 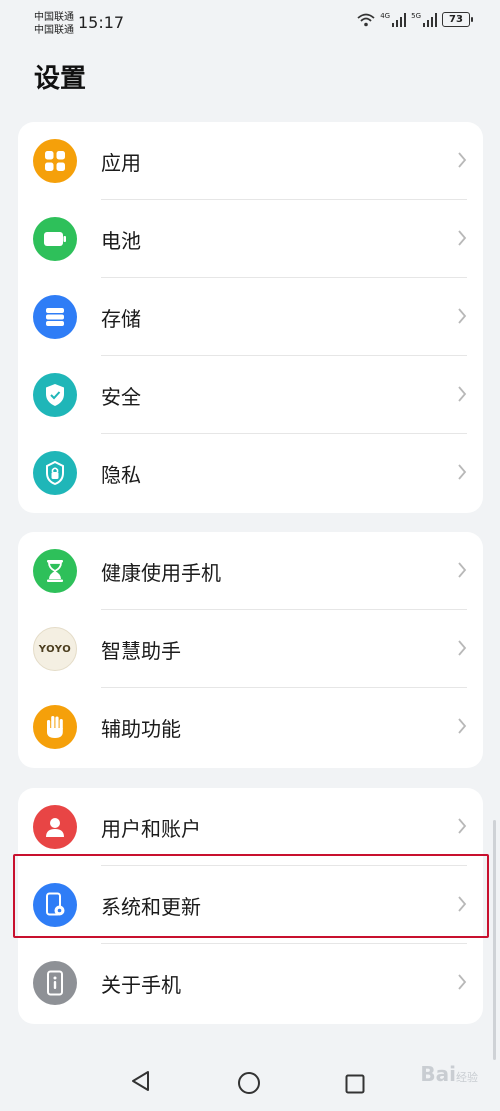 What do you see at coordinates (249, 1085) in the screenshot?
I see `home-icon` at bounding box center [249, 1085].